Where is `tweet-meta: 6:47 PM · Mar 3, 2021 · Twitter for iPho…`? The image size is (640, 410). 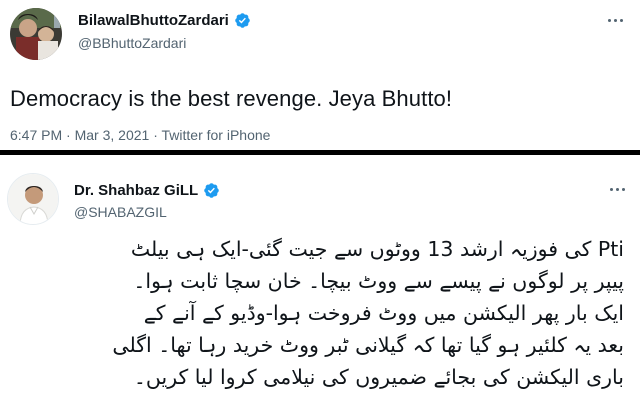
tweet-meta: 6:47 PM · Mar 3, 2021 · Twitter for iPho… is located at coordinates (140, 135).